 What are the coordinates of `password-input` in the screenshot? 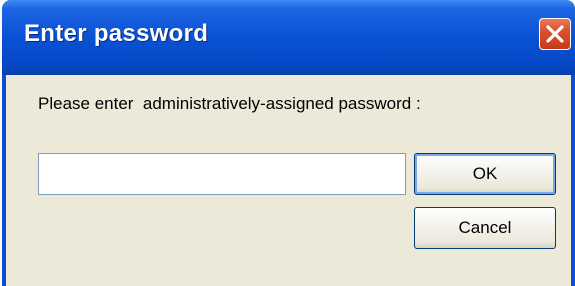 It's located at (222, 174).